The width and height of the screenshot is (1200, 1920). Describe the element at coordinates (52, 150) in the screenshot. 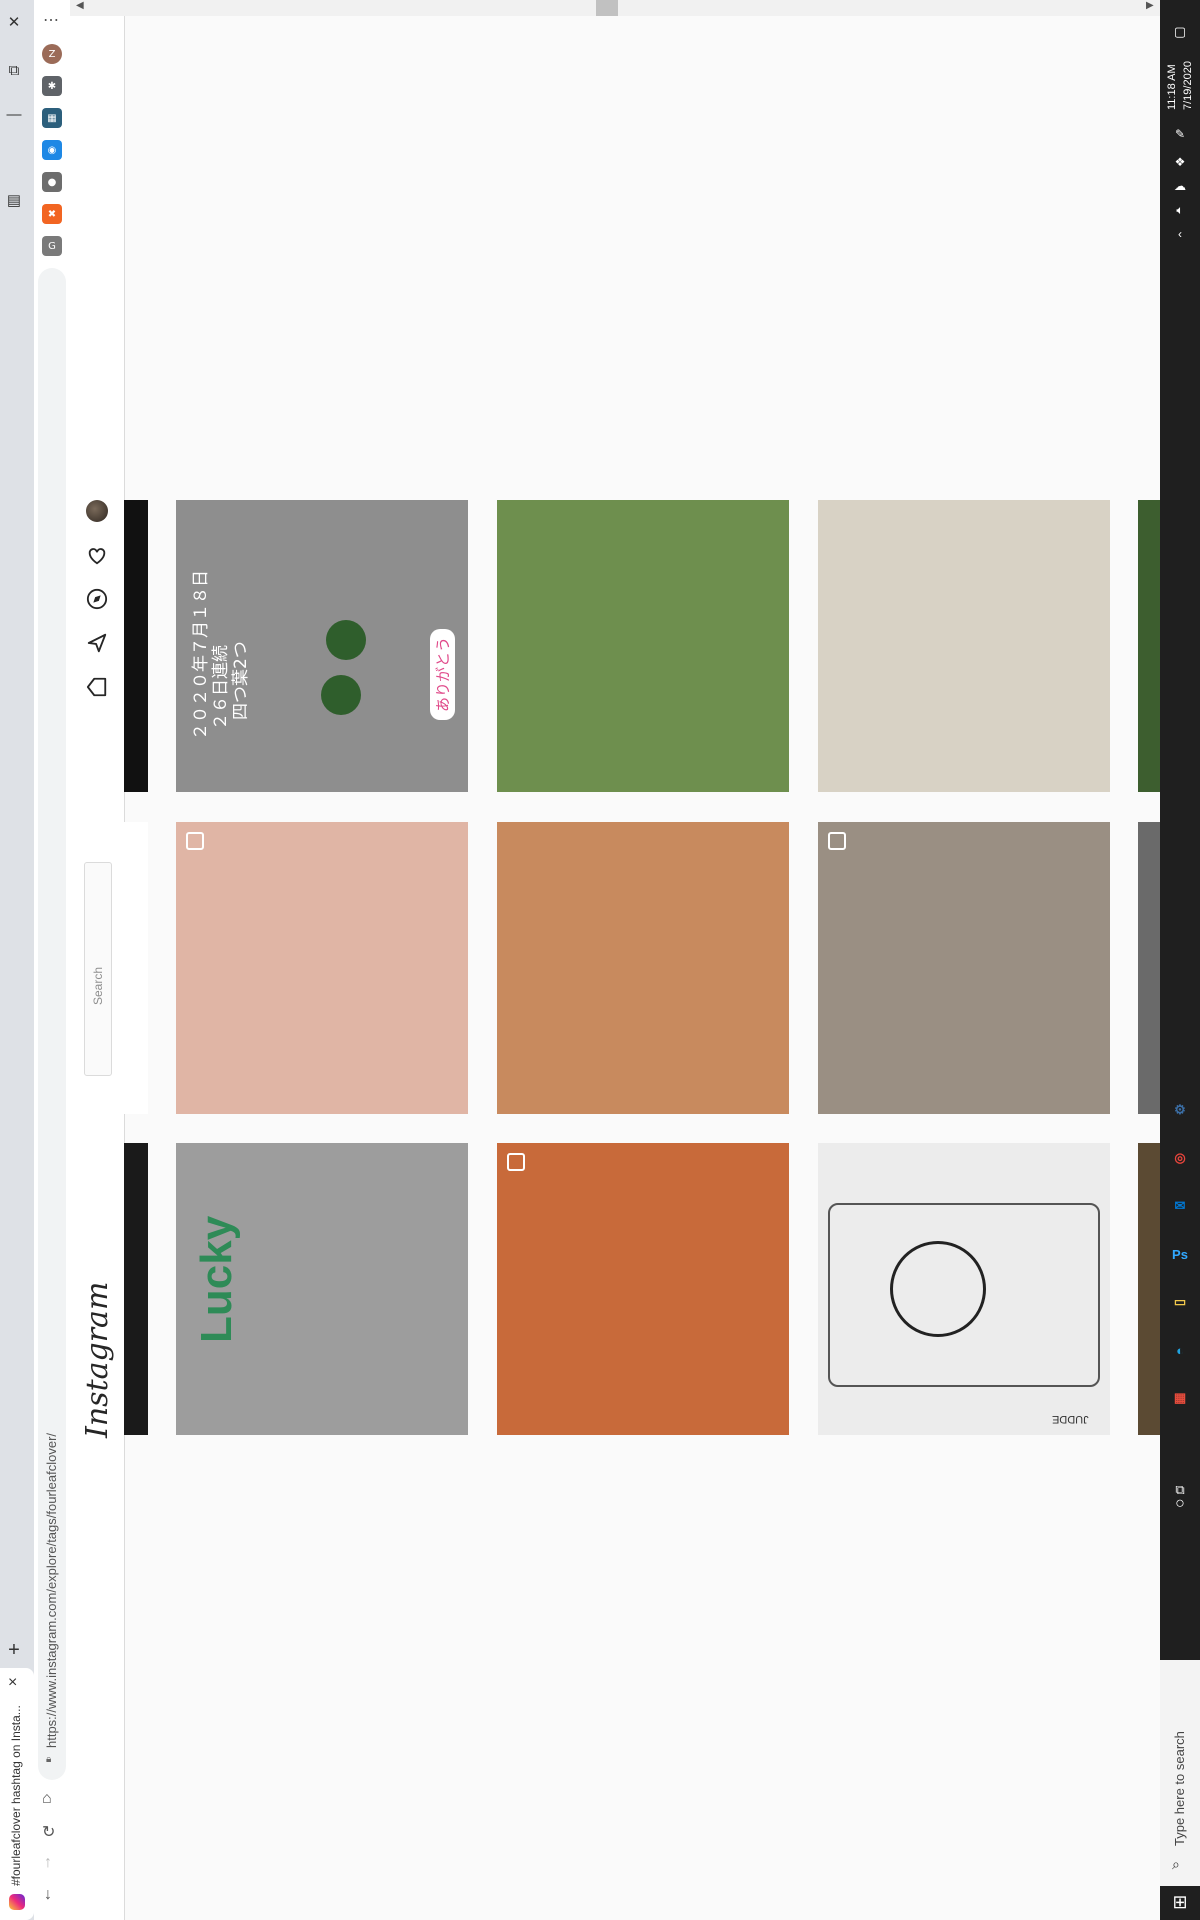

I see `extension-blue: ◉` at that location.